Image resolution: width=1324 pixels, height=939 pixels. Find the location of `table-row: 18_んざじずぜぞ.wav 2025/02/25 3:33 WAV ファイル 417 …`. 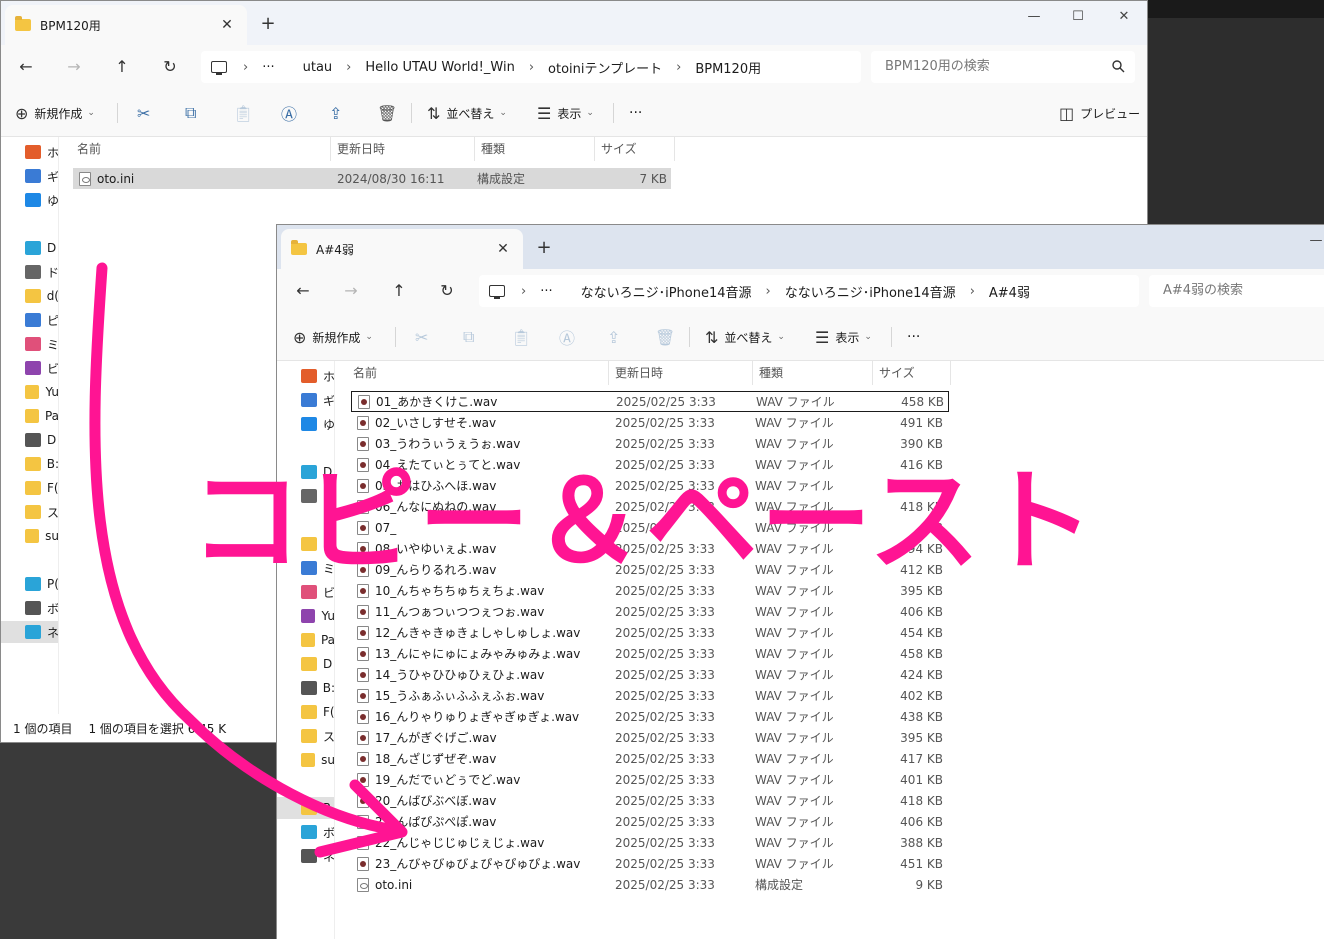

table-row: 18_んざじずぜぞ.wav 2025/02/25 3:33 WAV ファイル 417 … is located at coordinates (650, 758).